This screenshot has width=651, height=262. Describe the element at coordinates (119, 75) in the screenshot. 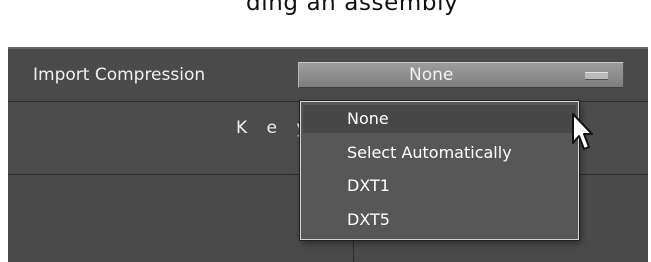

I see `import-compression-label: Import Compression` at that location.